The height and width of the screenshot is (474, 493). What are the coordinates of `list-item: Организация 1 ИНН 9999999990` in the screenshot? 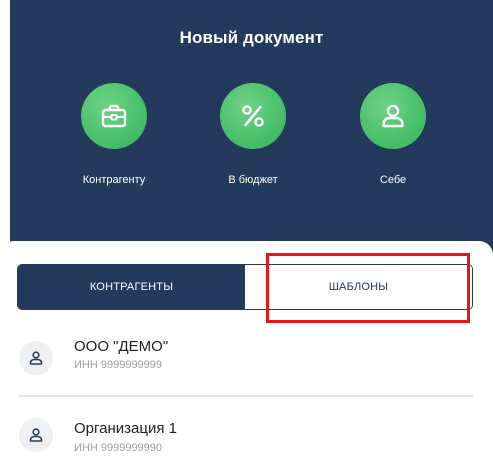 It's located at (246, 444).